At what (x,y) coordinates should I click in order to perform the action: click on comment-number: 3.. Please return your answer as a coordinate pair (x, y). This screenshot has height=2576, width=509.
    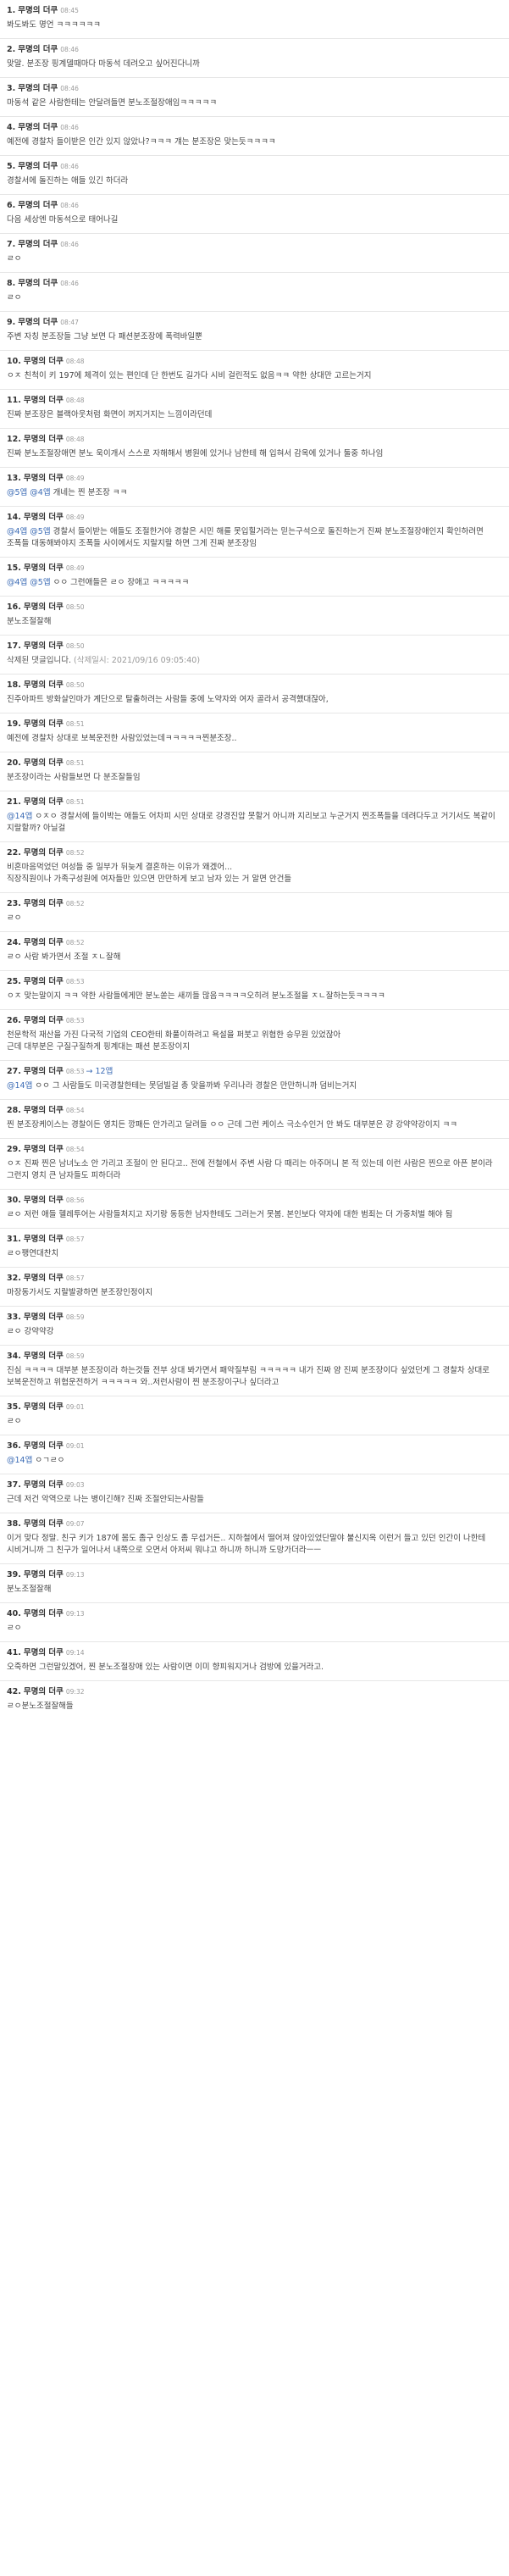
    Looking at the image, I should click on (11, 88).